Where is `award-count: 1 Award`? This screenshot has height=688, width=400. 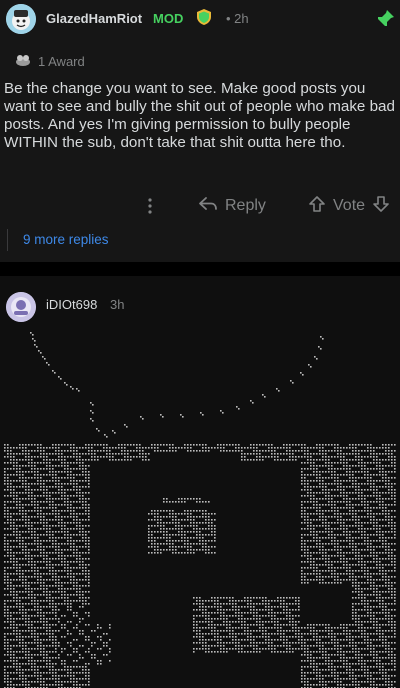
award-count: 1 Award is located at coordinates (61, 61).